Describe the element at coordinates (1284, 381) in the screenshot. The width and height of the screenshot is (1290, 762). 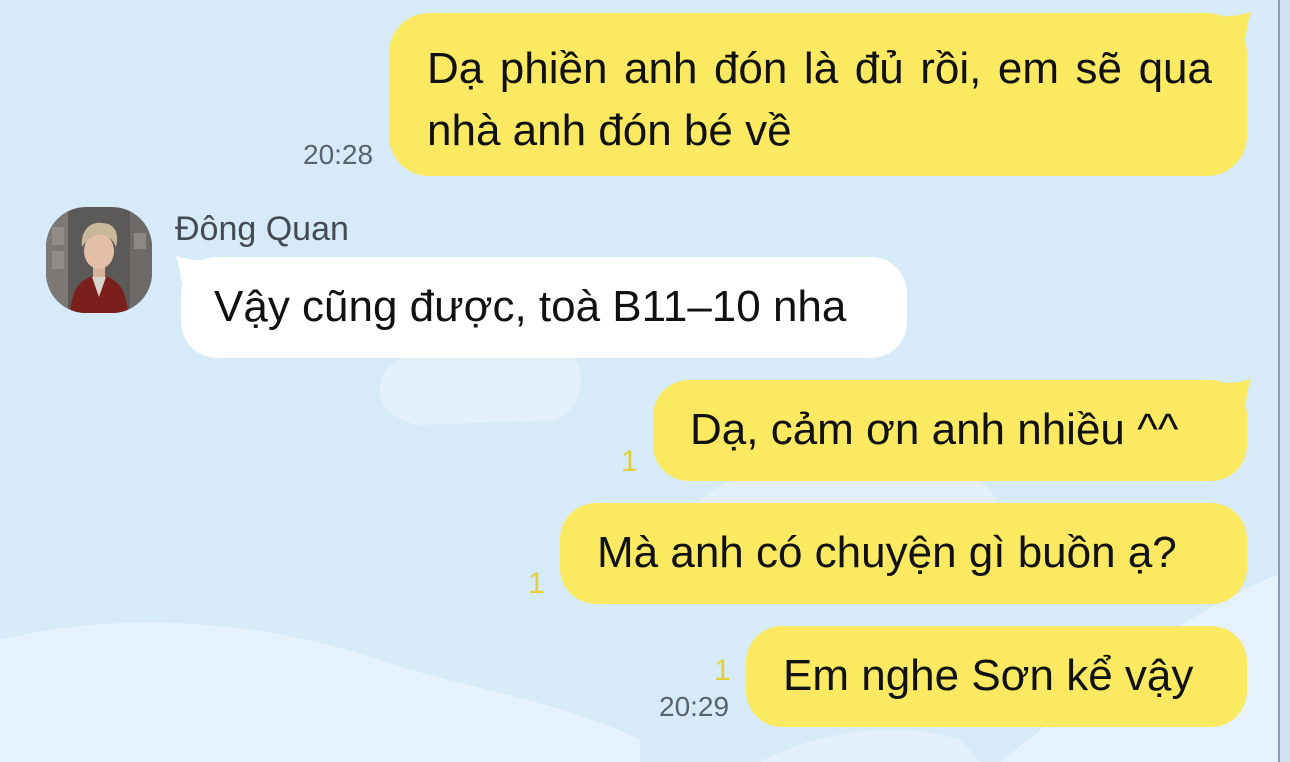
I see `scrollbar-track` at that location.